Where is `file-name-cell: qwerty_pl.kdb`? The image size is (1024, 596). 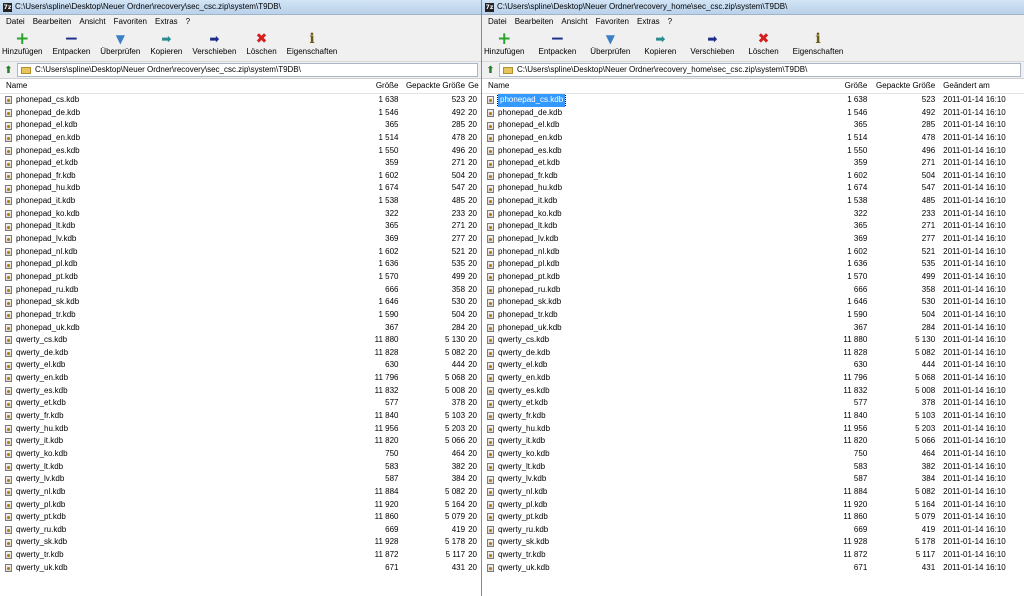
file-name-cell: qwerty_pl.kdb is located at coordinates (636, 505).